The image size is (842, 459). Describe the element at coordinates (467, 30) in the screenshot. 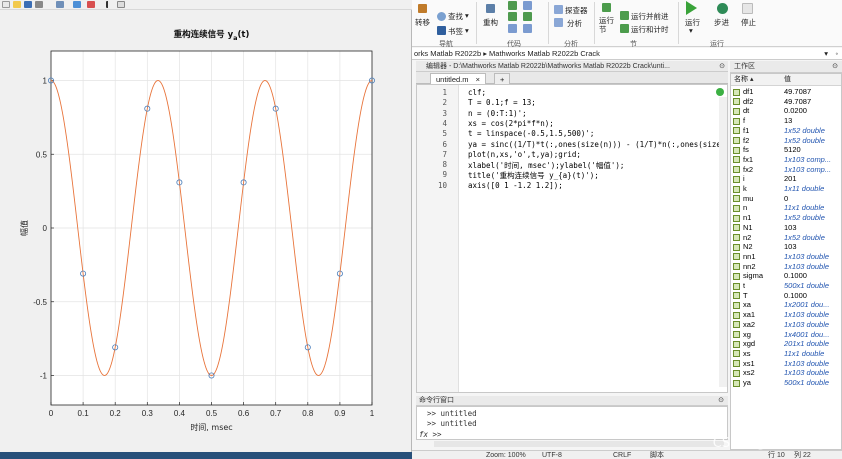

I see `bookmark-dropdown-icon: ▾` at that location.